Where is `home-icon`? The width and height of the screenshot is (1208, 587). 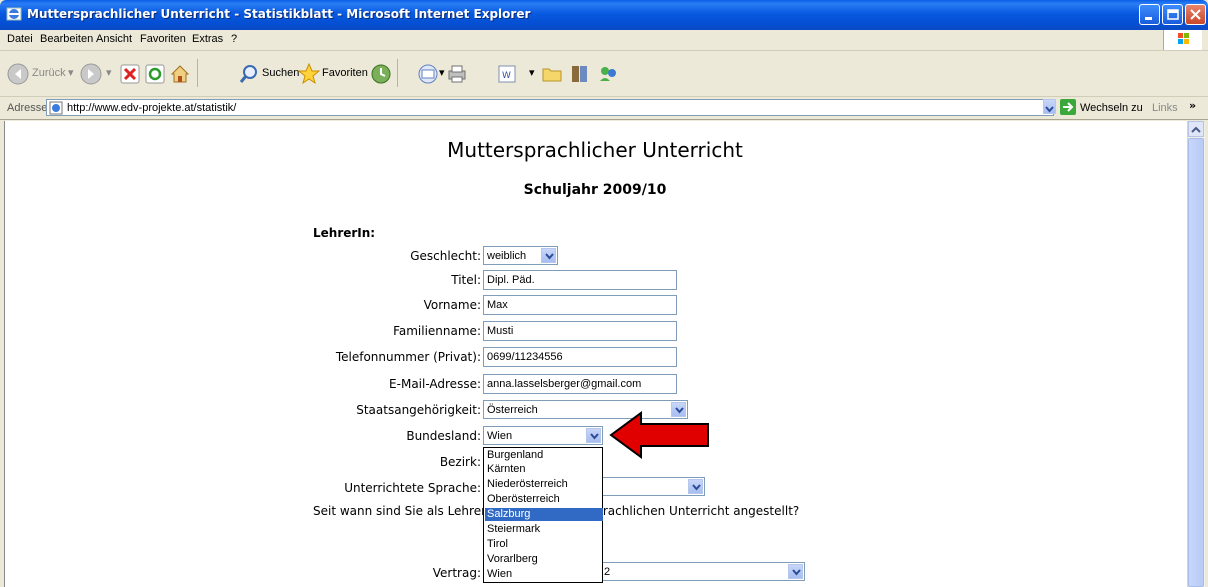 home-icon is located at coordinates (180, 74).